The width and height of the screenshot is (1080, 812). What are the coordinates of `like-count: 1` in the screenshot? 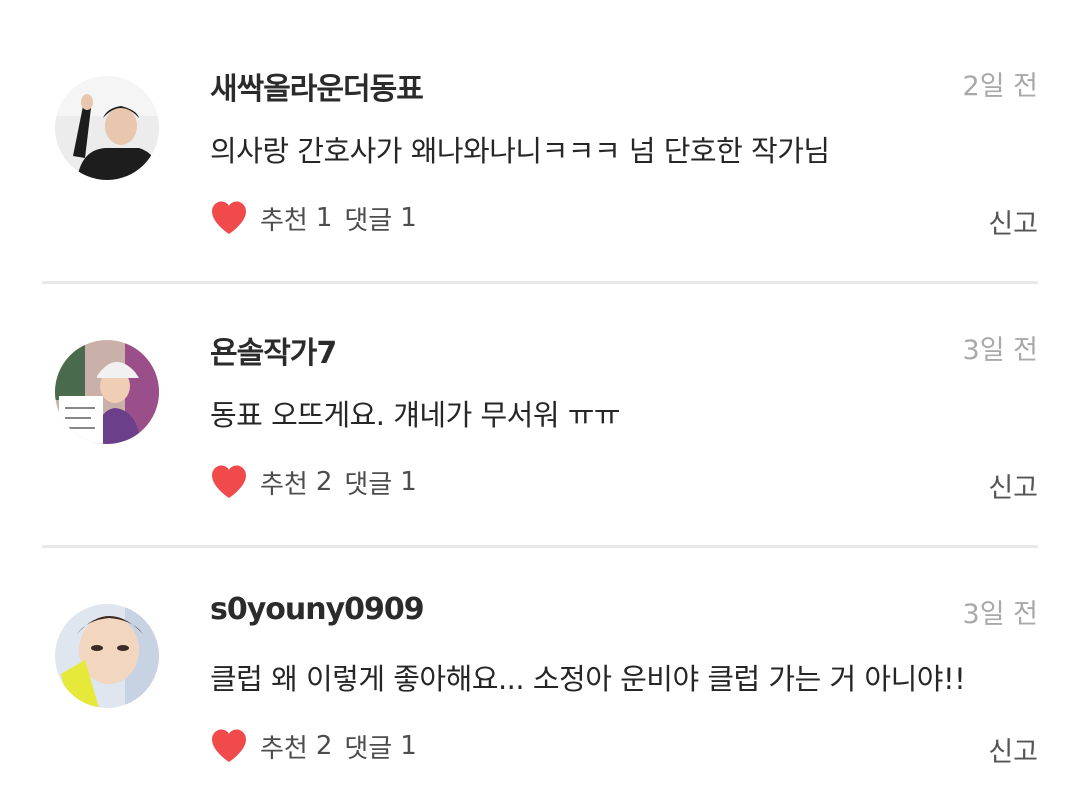 It's located at (324, 218).